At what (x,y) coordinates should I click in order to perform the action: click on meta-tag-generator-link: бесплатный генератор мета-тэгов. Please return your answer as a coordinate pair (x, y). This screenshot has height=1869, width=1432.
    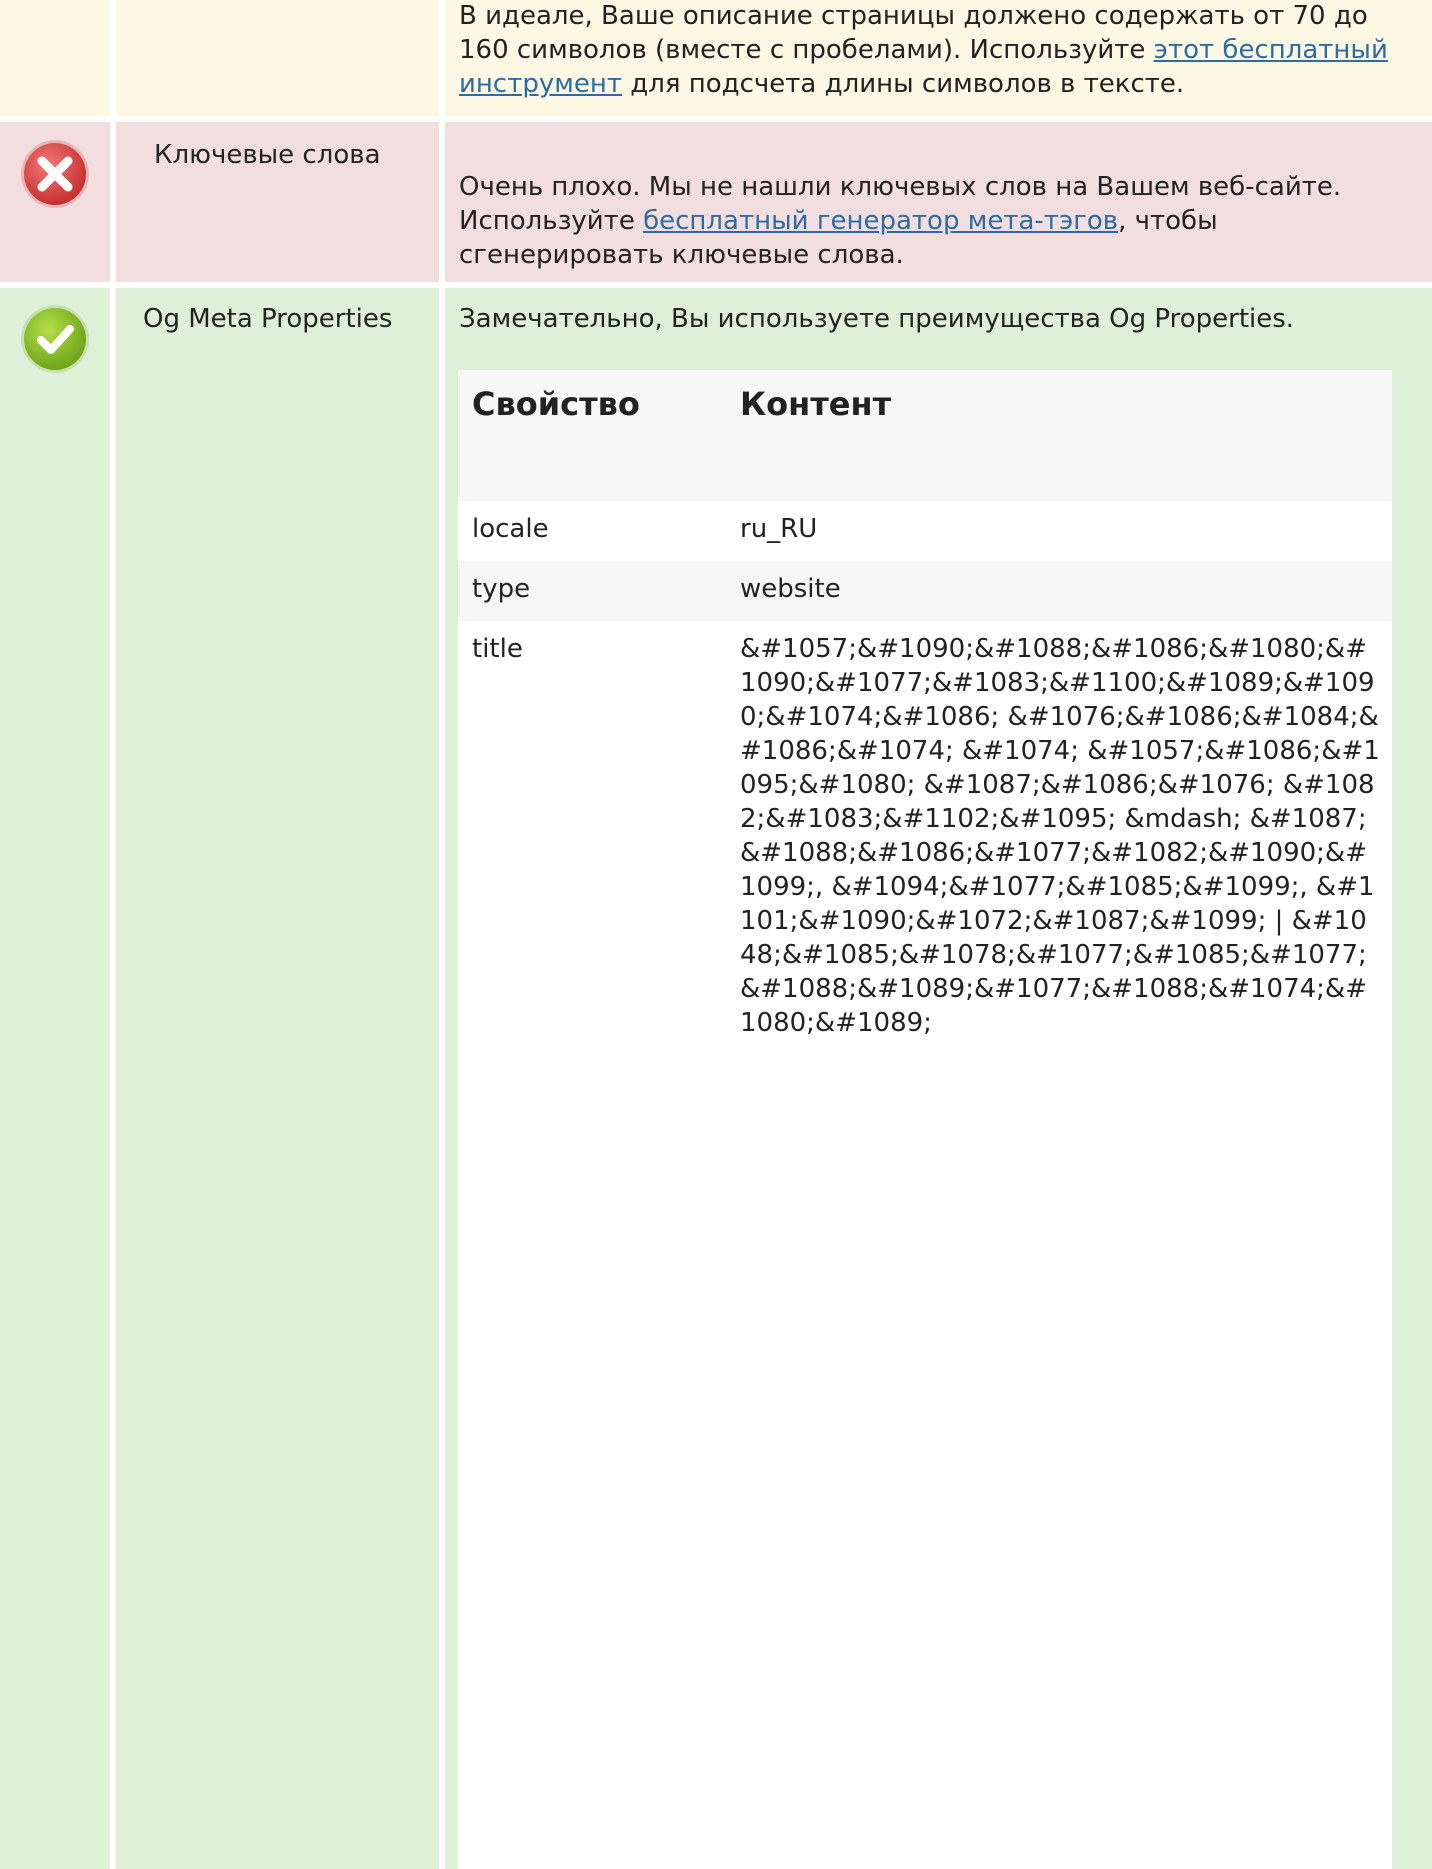
    Looking at the image, I should click on (880, 221).